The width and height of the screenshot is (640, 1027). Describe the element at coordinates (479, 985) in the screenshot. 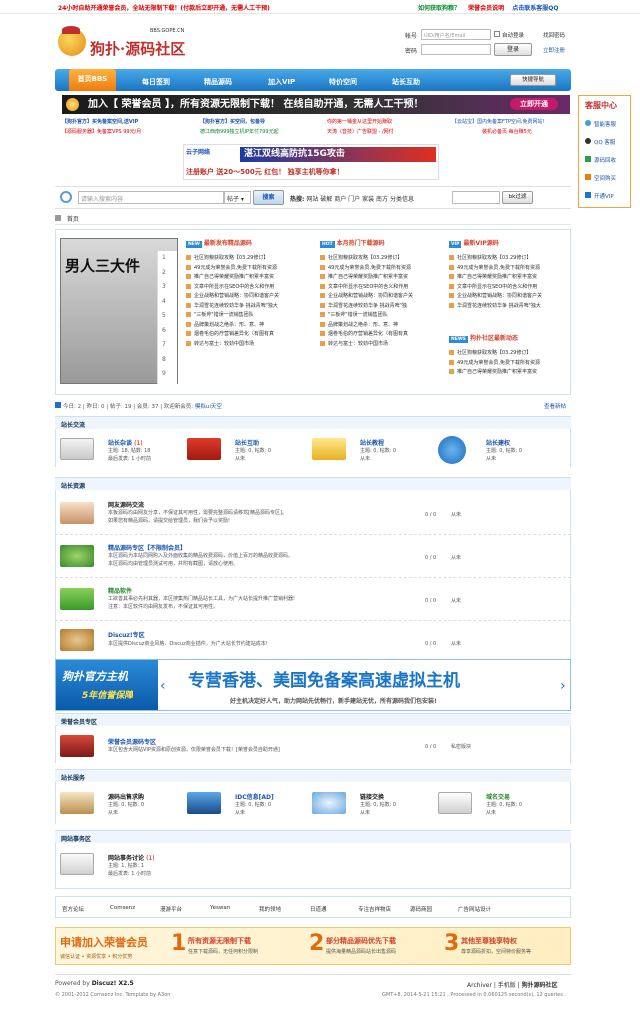

I see `archiver-link: Archiver` at that location.